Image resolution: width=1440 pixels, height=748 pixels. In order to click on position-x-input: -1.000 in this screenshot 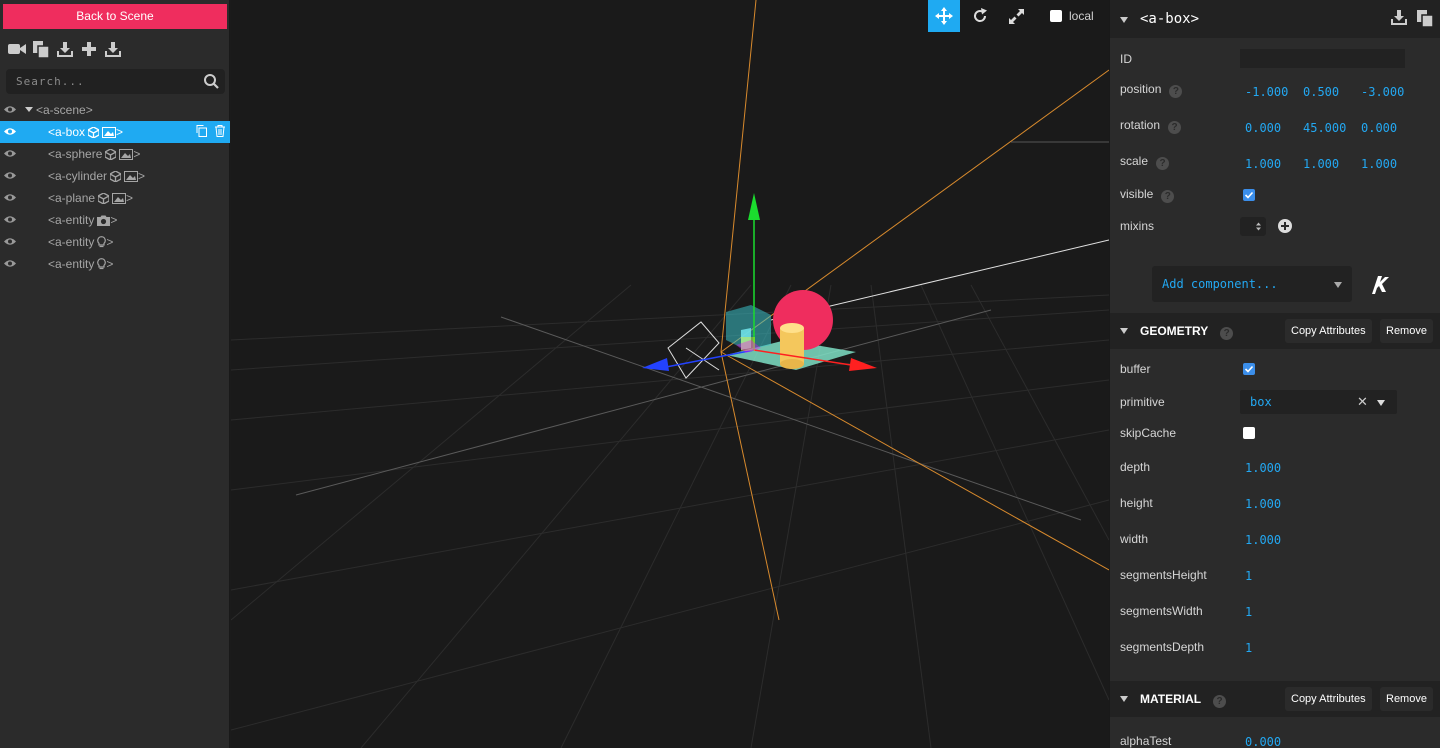, I will do `click(1266, 92)`.